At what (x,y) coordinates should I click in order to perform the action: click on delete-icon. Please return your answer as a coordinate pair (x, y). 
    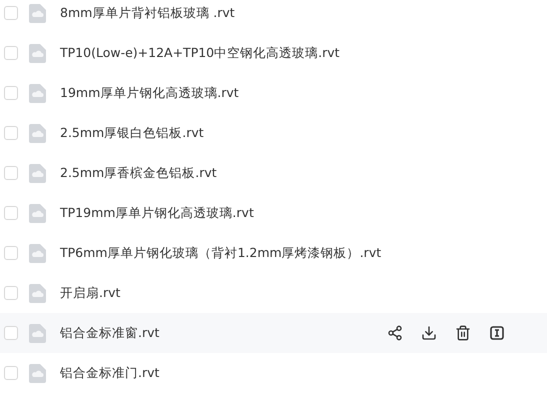
    Looking at the image, I should click on (463, 333).